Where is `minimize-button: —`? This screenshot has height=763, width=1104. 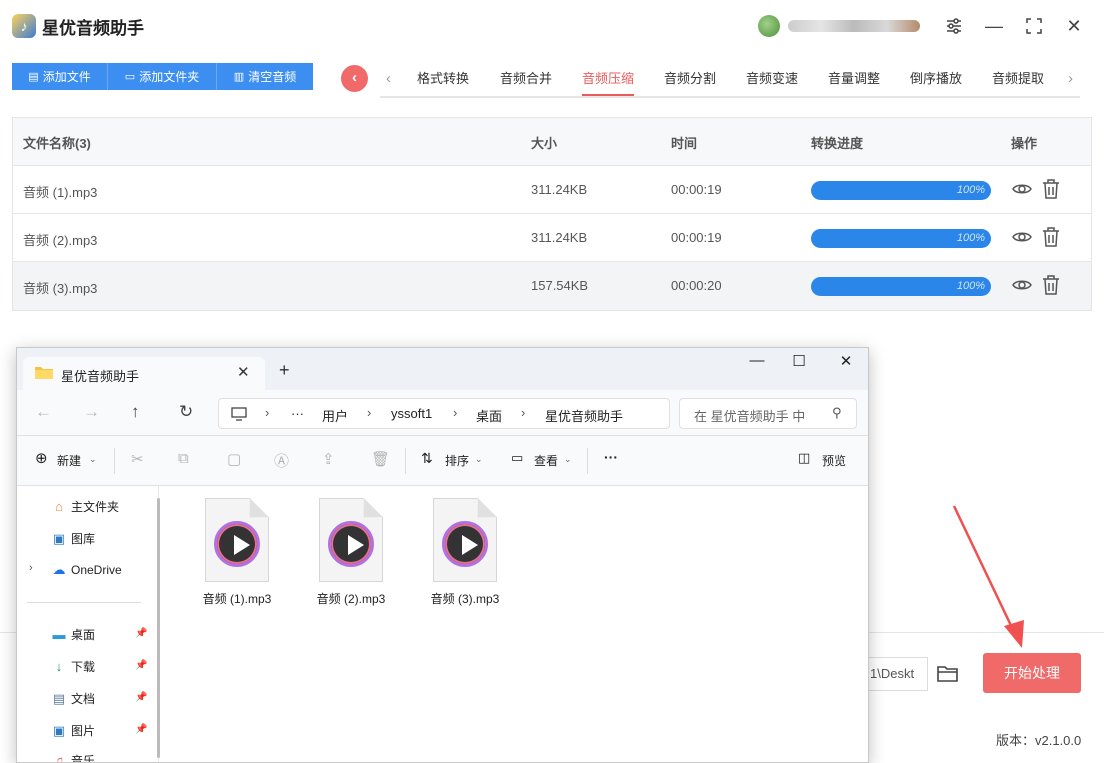 minimize-button: — is located at coordinates (994, 26).